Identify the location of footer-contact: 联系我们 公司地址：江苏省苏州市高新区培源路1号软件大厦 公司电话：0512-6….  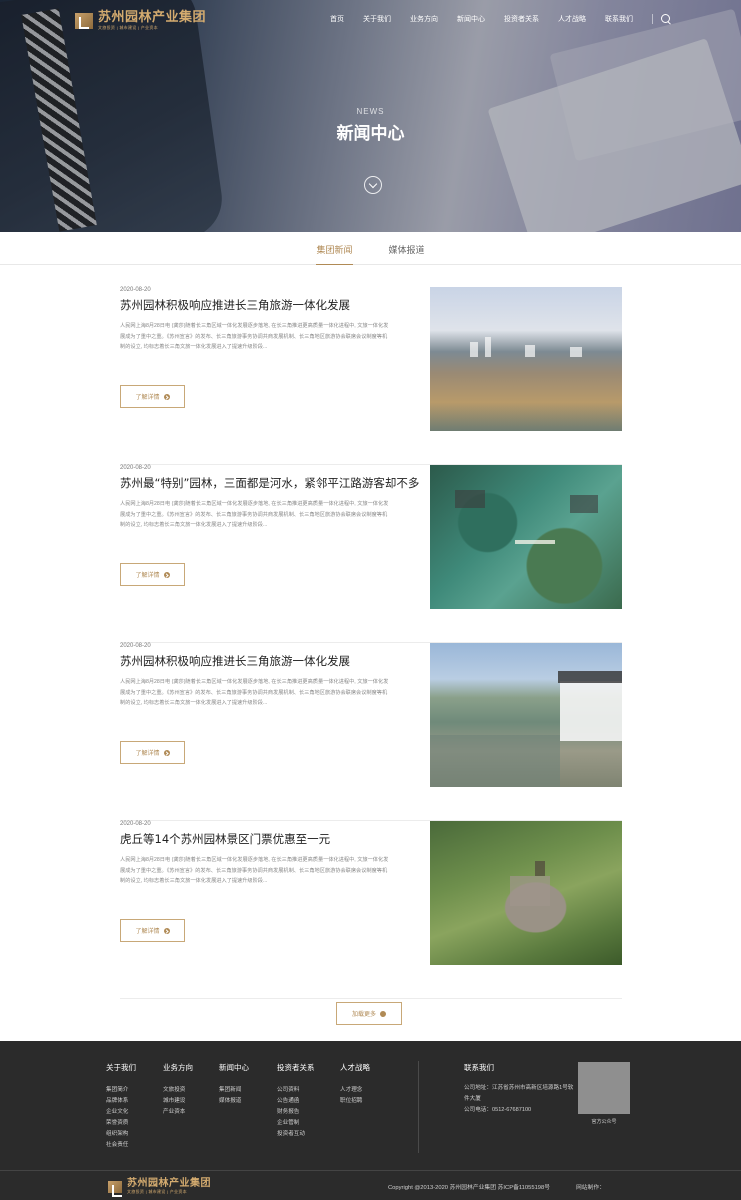
(519, 1089).